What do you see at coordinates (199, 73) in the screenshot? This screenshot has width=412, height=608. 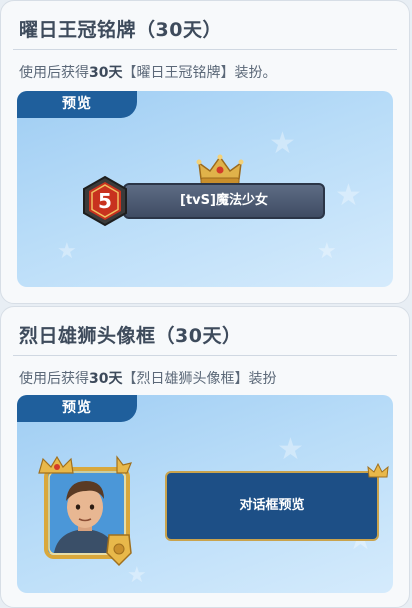 I see `desc-suffix: 【曜日王冠铭牌】装扮。` at bounding box center [199, 73].